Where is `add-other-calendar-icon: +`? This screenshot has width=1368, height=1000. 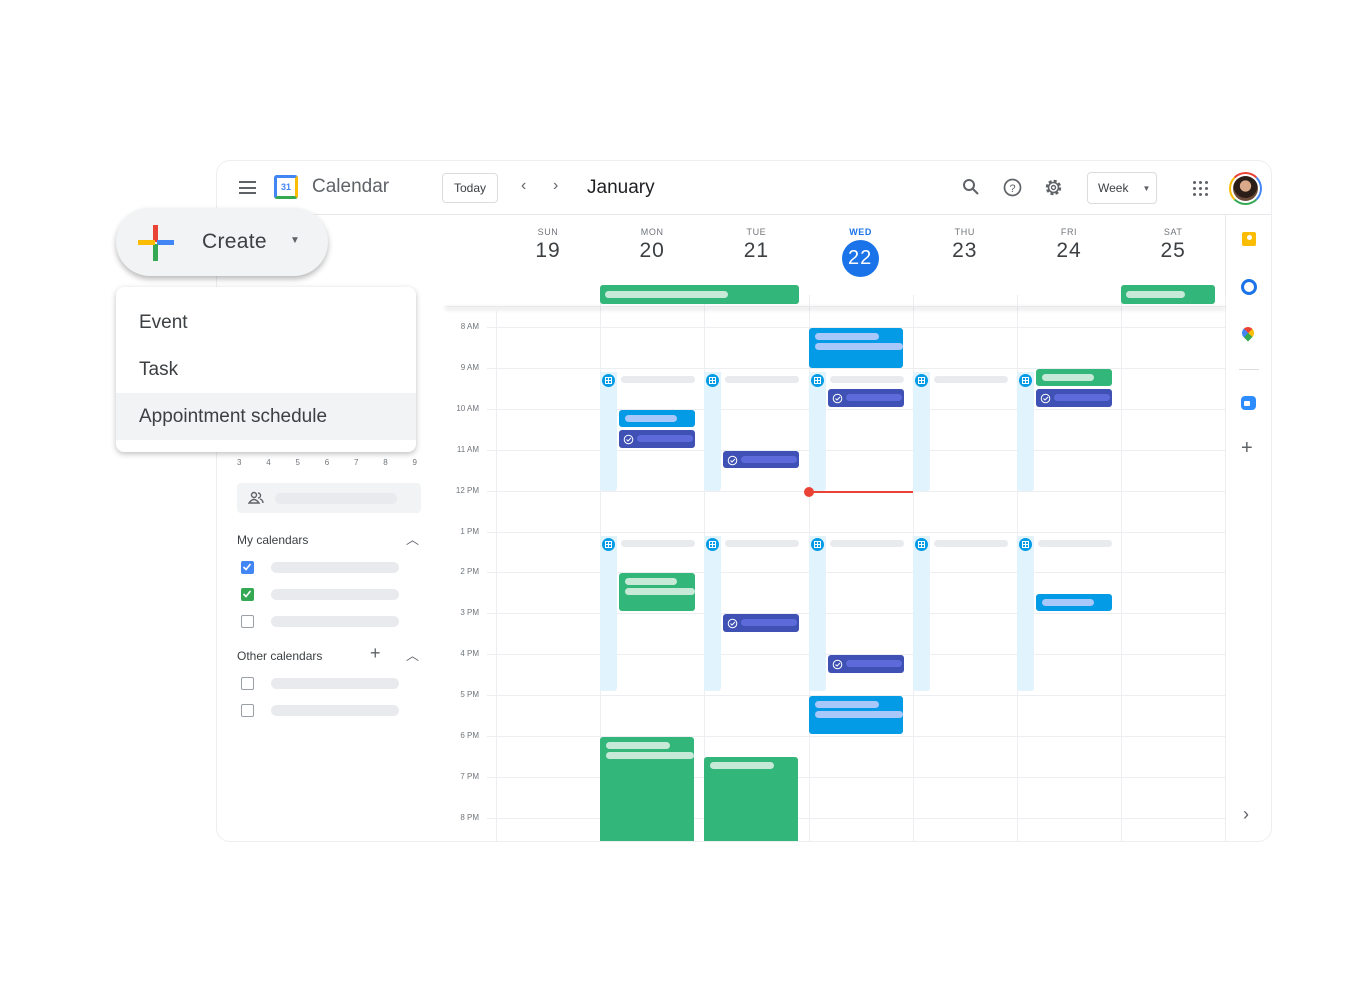 add-other-calendar-icon: + is located at coordinates (375, 653).